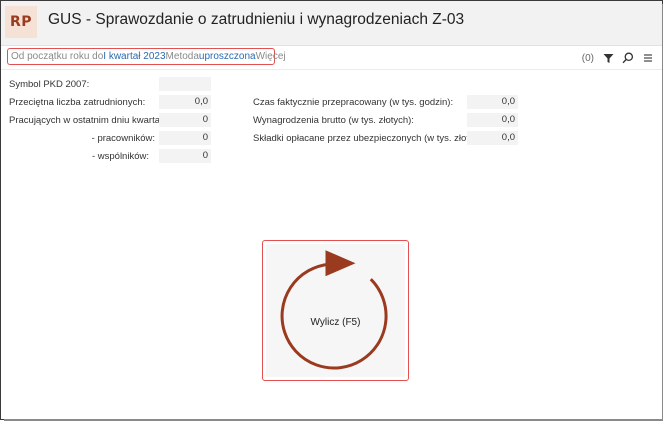 The height and width of the screenshot is (421, 663). I want to click on avg-employed-field: 0,0, so click(185, 102).